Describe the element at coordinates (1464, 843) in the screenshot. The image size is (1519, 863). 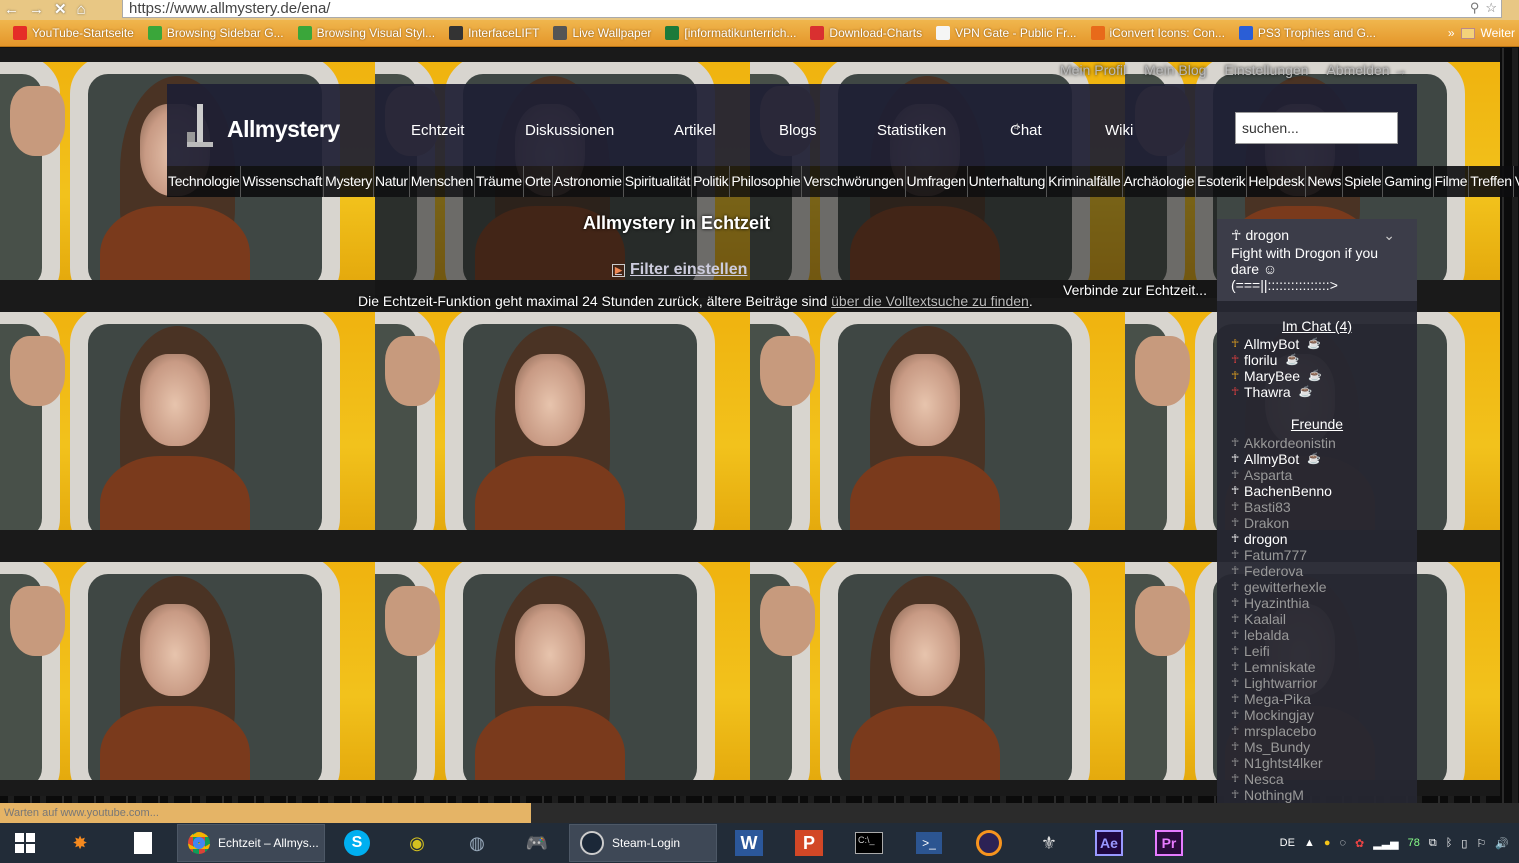
I see `battery-icon: ▯` at that location.